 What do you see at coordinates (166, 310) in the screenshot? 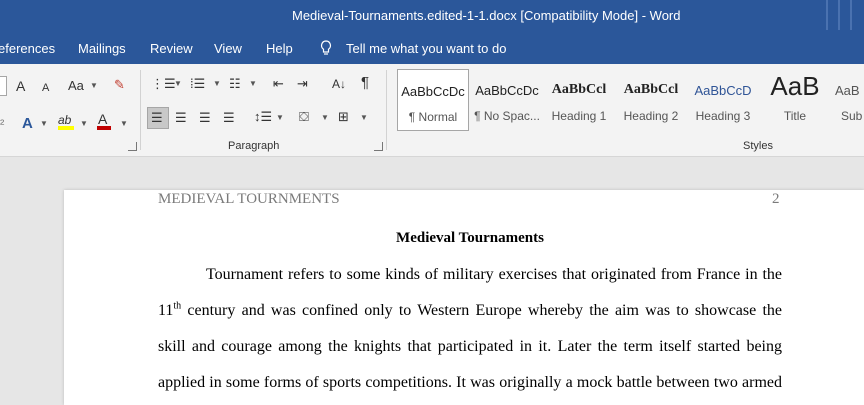
I see `ordinal-number: 11` at bounding box center [166, 310].